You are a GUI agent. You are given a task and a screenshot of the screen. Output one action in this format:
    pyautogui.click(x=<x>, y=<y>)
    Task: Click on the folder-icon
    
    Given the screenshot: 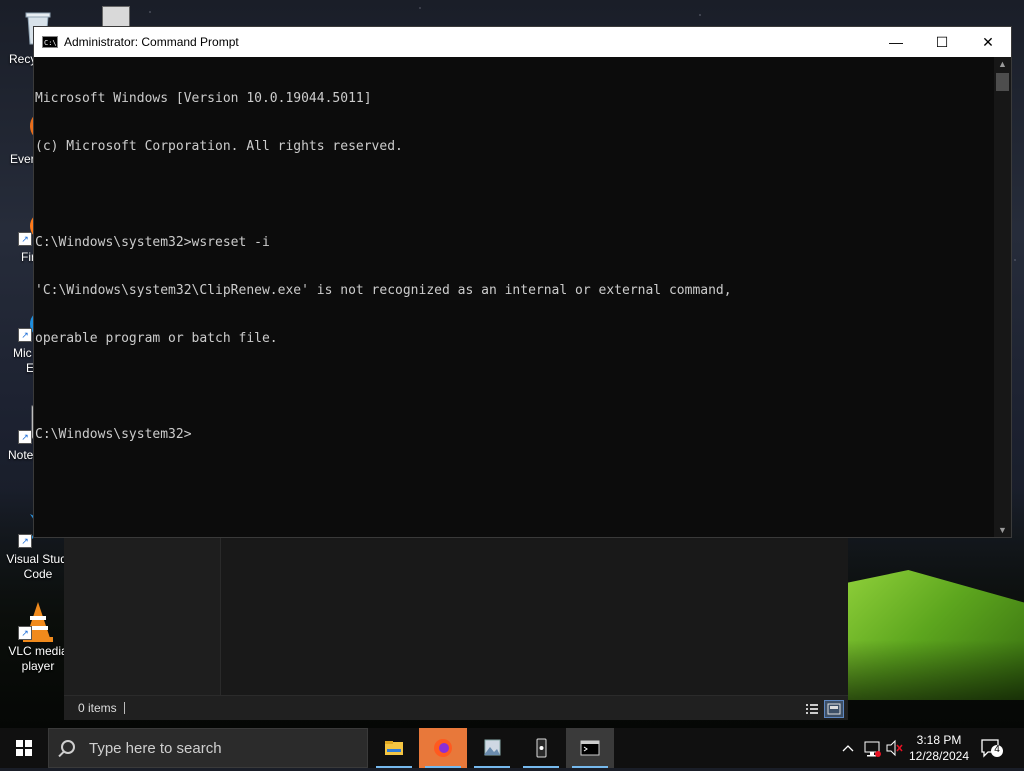 What is the action you would take?
    pyautogui.click(x=394, y=748)
    